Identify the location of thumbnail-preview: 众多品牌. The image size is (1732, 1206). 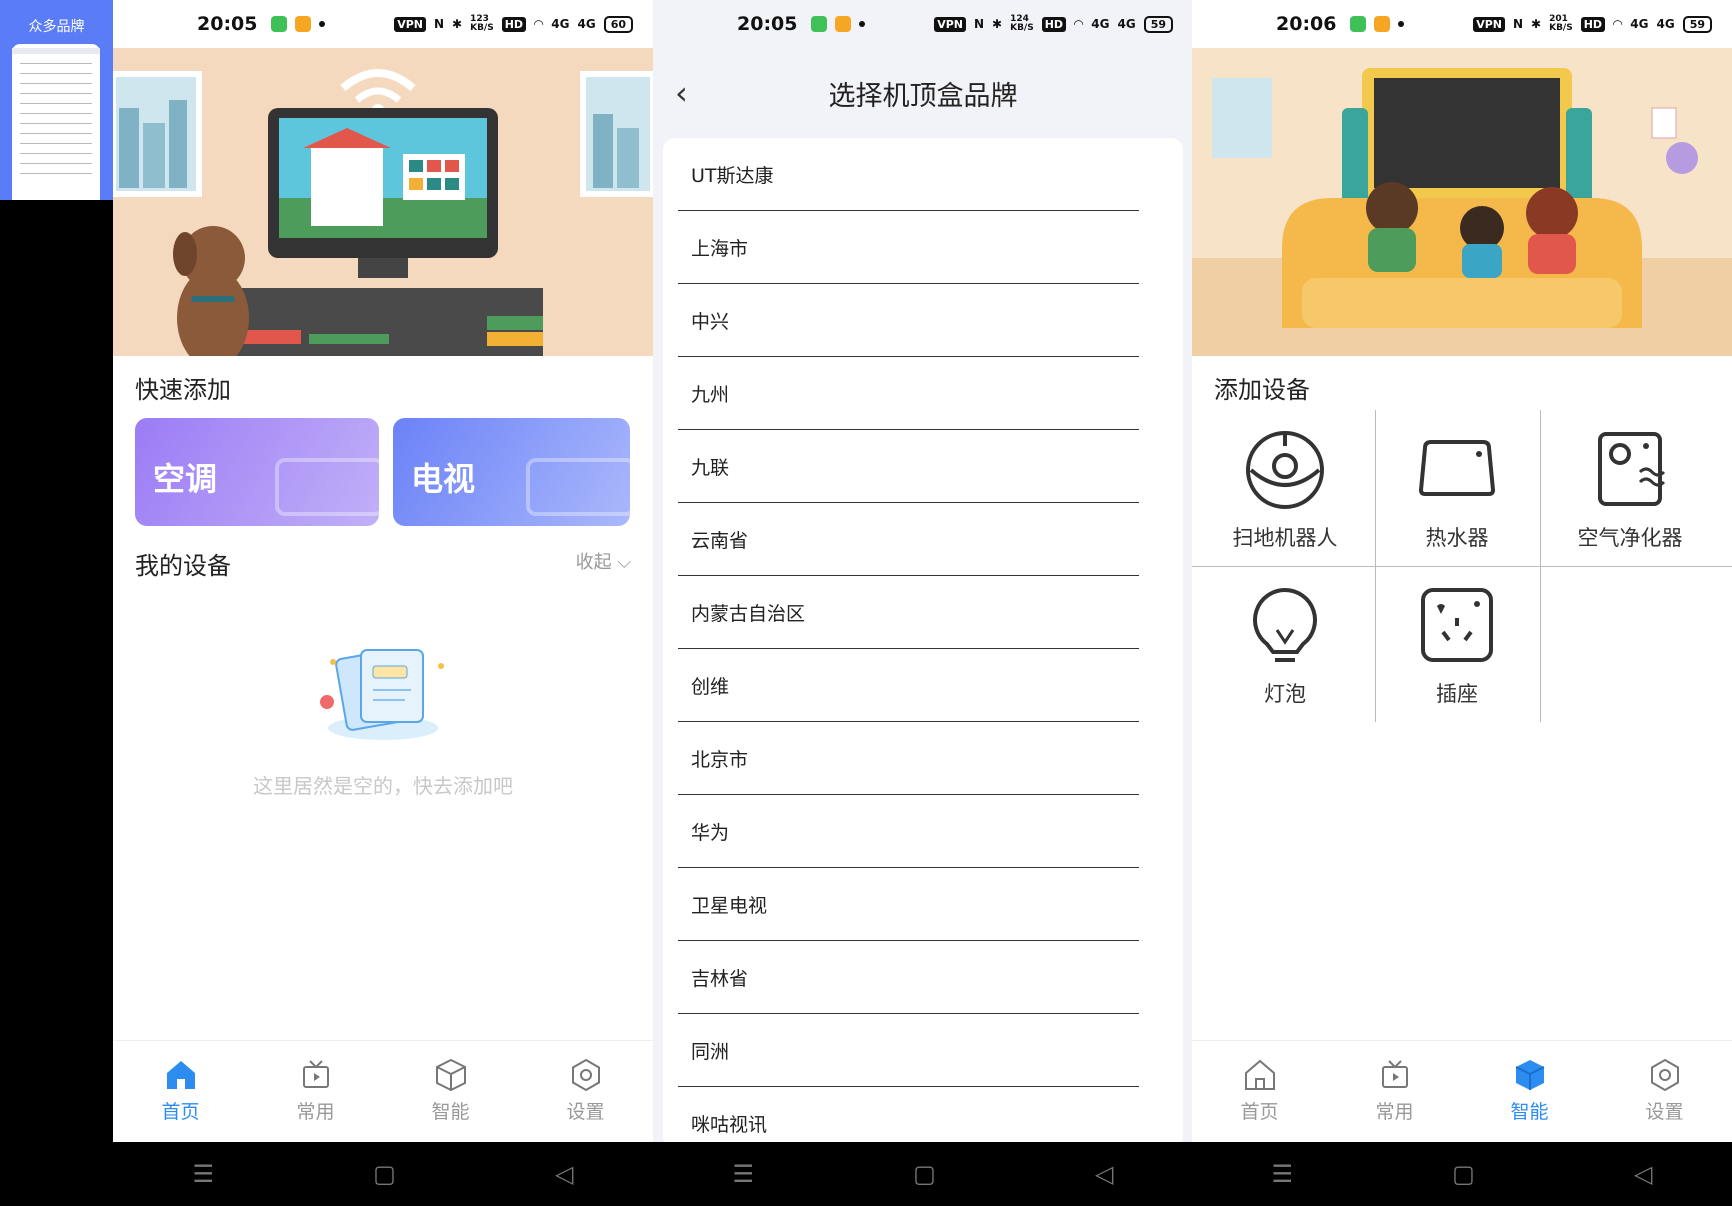
(56, 100).